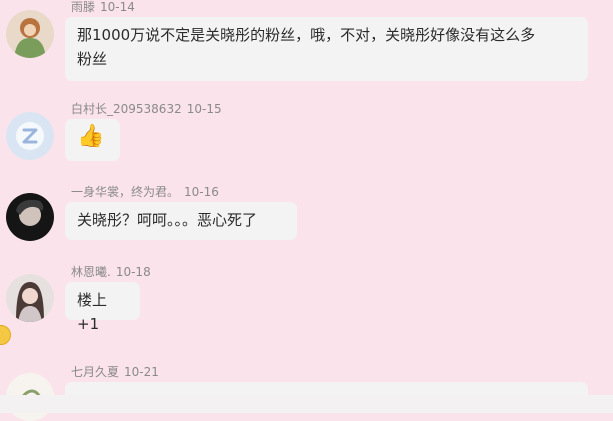 The image size is (613, 421). Describe the element at coordinates (201, 192) in the screenshot. I see `comment-time: 10-16` at that location.